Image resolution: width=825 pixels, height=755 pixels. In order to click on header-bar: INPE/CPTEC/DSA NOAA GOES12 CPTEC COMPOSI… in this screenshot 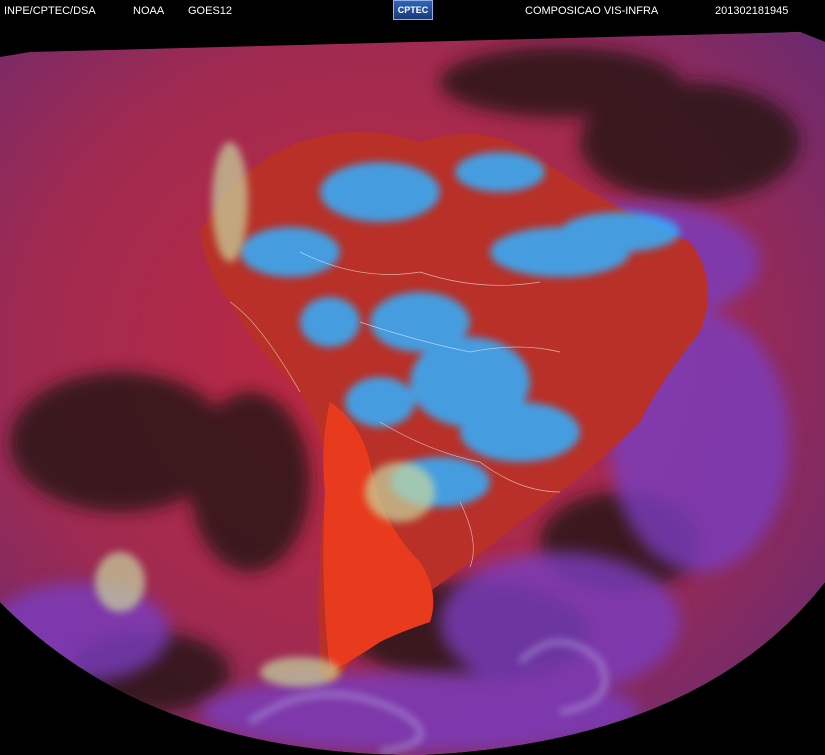, I will do `click(412, 11)`.